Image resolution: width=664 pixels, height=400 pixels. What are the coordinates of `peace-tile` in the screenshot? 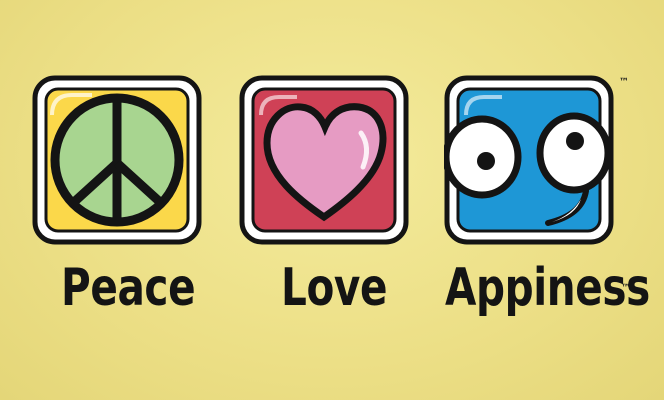 It's located at (117, 160).